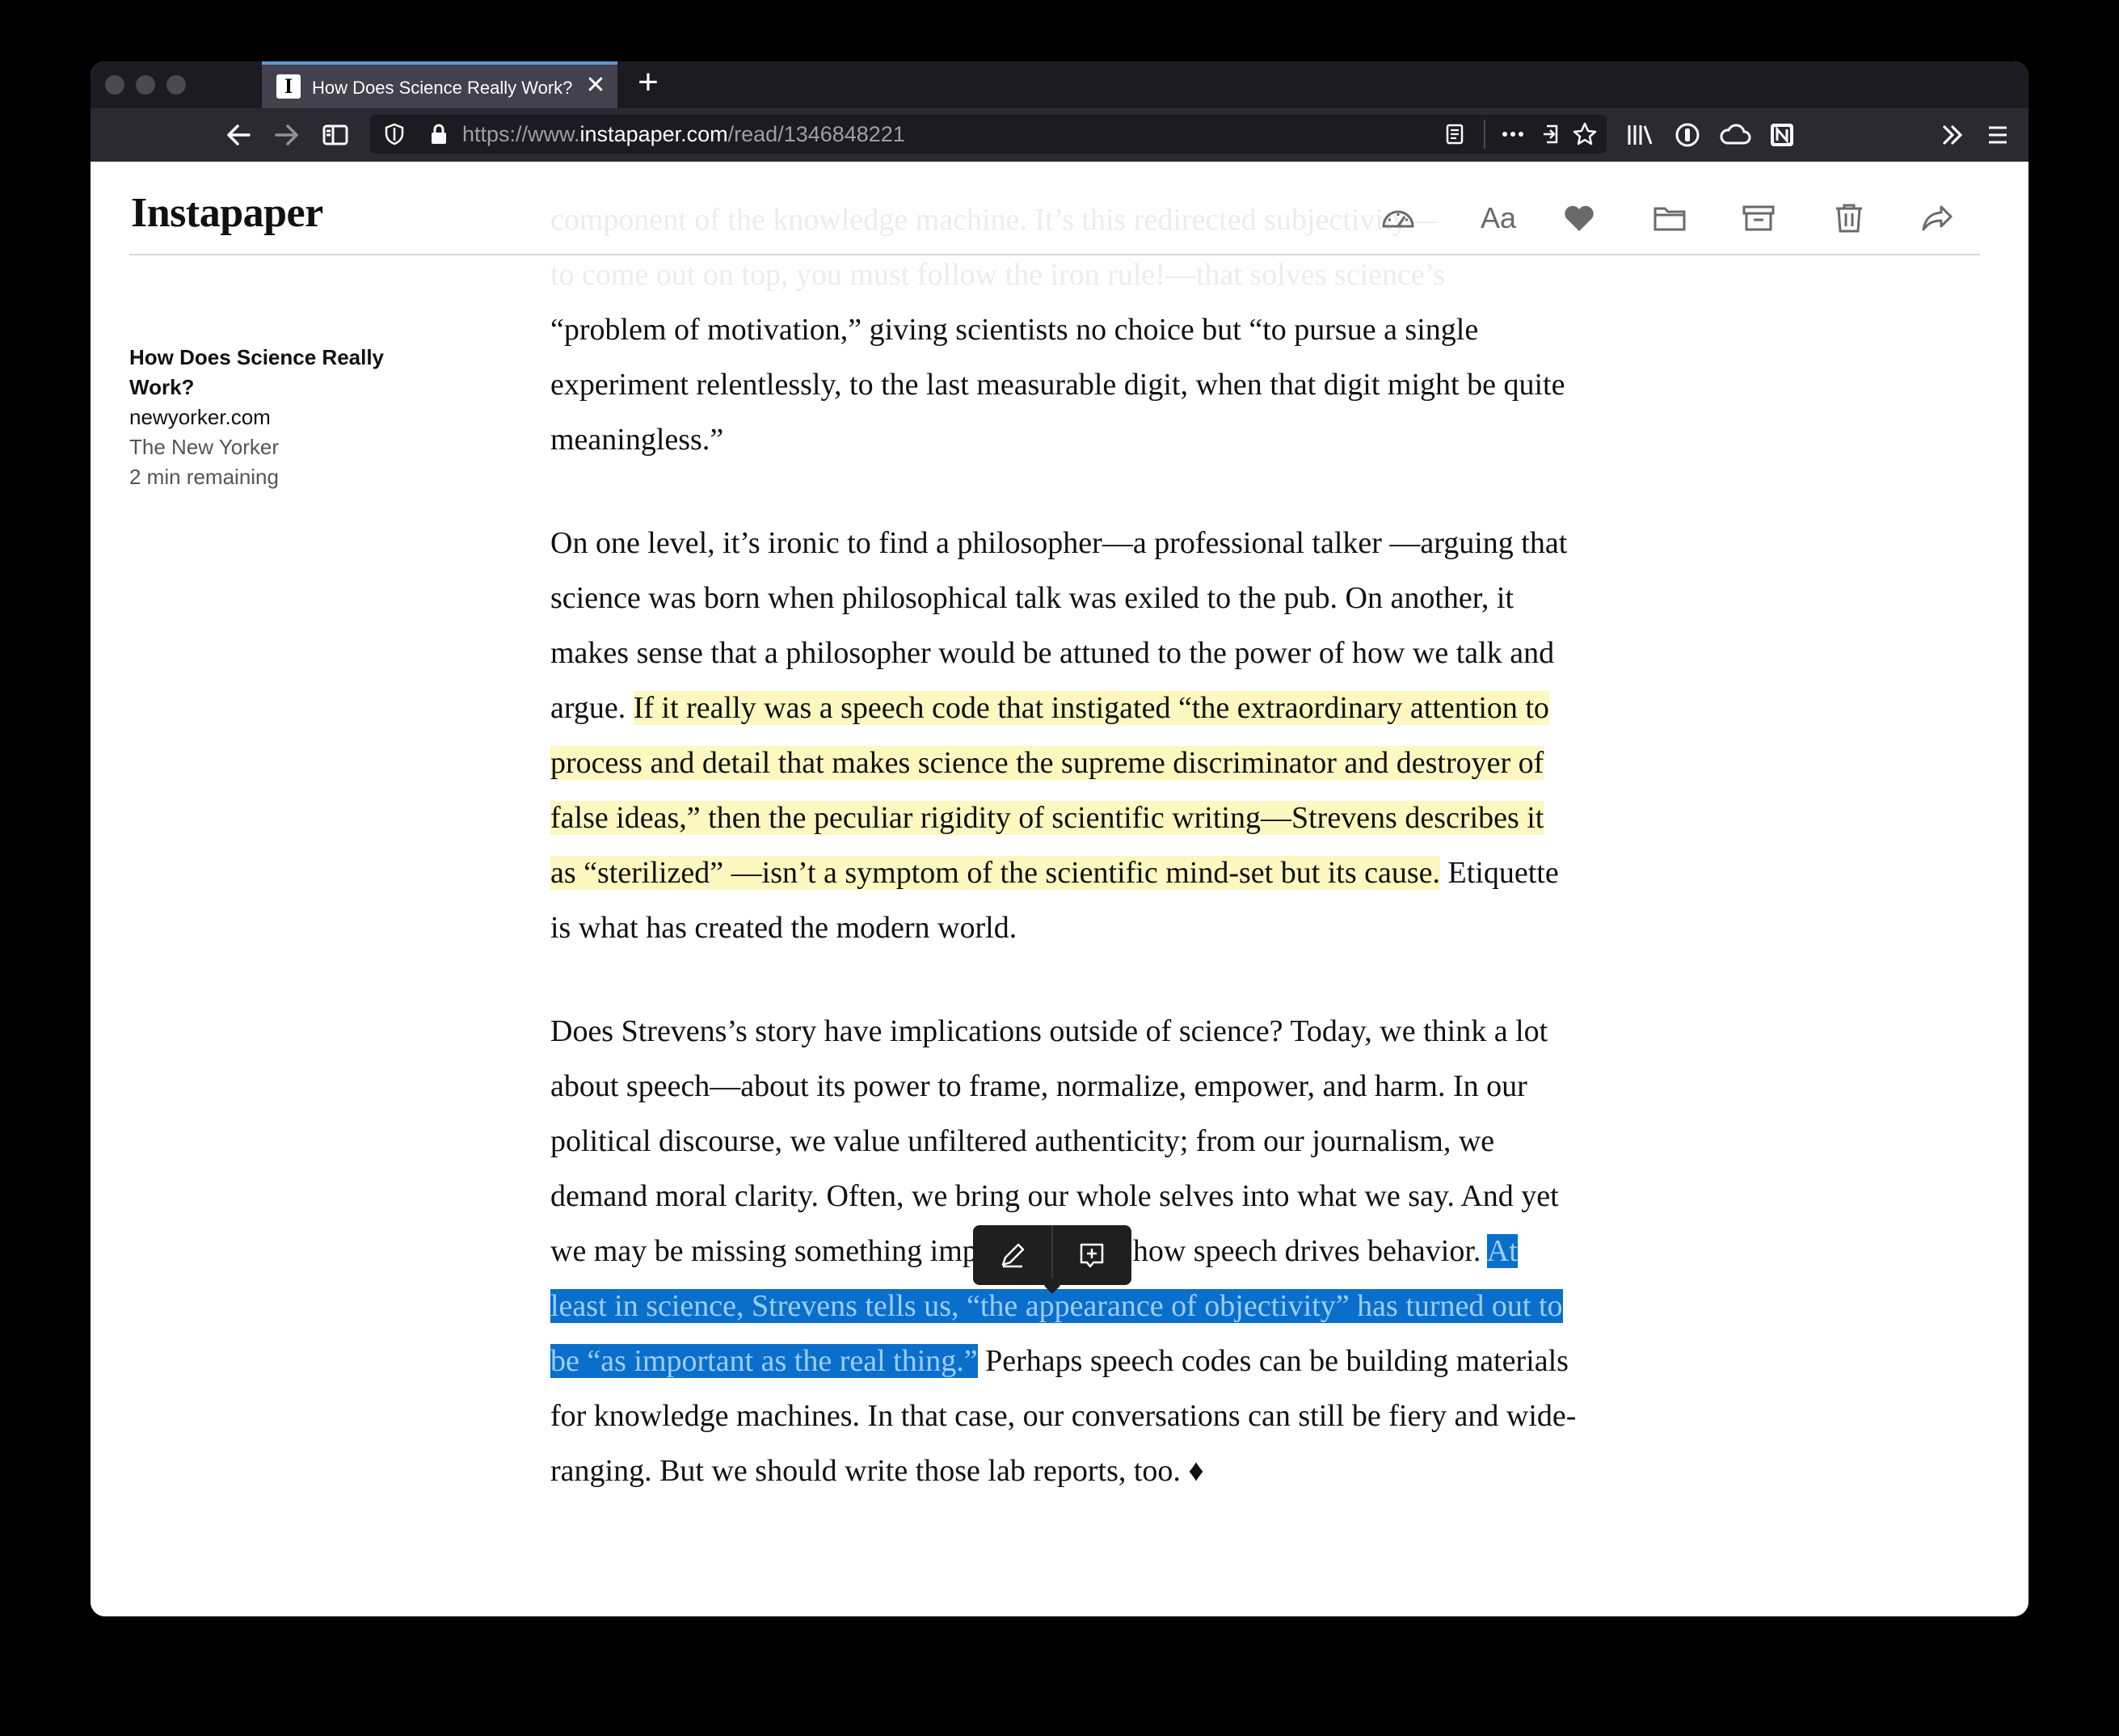 Image resolution: width=2119 pixels, height=1736 pixels. What do you see at coordinates (1782, 135) in the screenshot?
I see `notion-extension-icon` at bounding box center [1782, 135].